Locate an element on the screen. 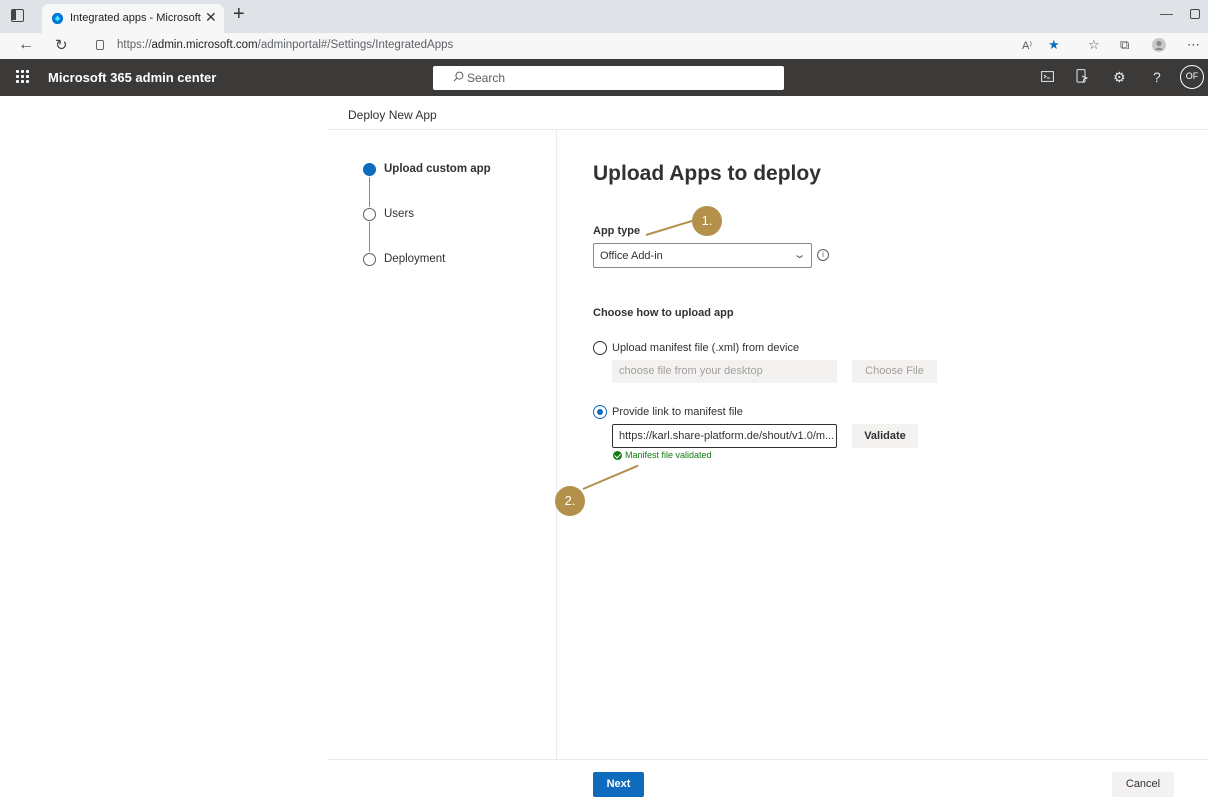 The image size is (1208, 801). file-path-placeholder: choose file from your desktop is located at coordinates (691, 371).